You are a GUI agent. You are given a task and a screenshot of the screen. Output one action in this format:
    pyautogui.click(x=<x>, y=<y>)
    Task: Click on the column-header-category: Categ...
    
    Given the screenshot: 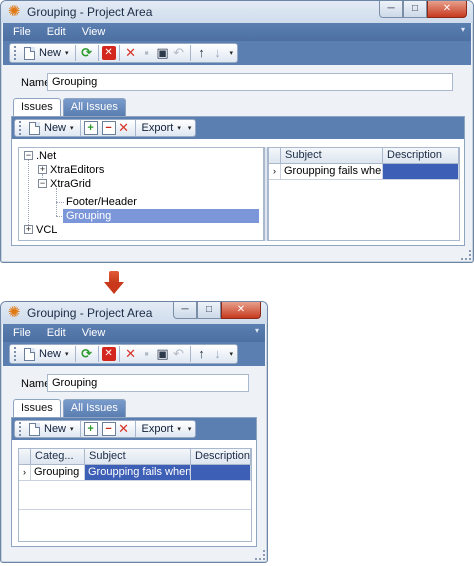 What is the action you would take?
    pyautogui.click(x=58, y=457)
    